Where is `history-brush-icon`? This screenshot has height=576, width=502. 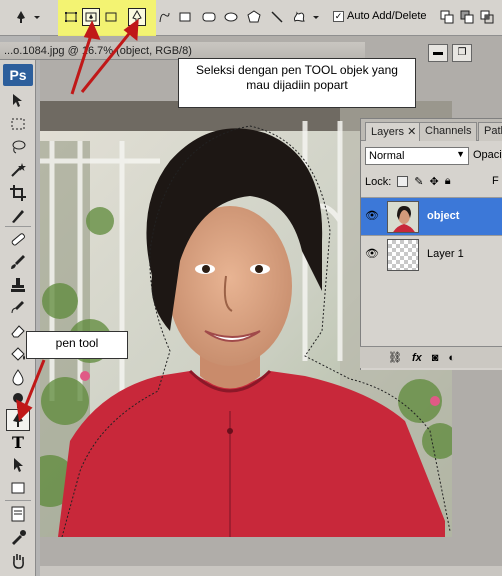 history-brush-icon is located at coordinates (18, 308).